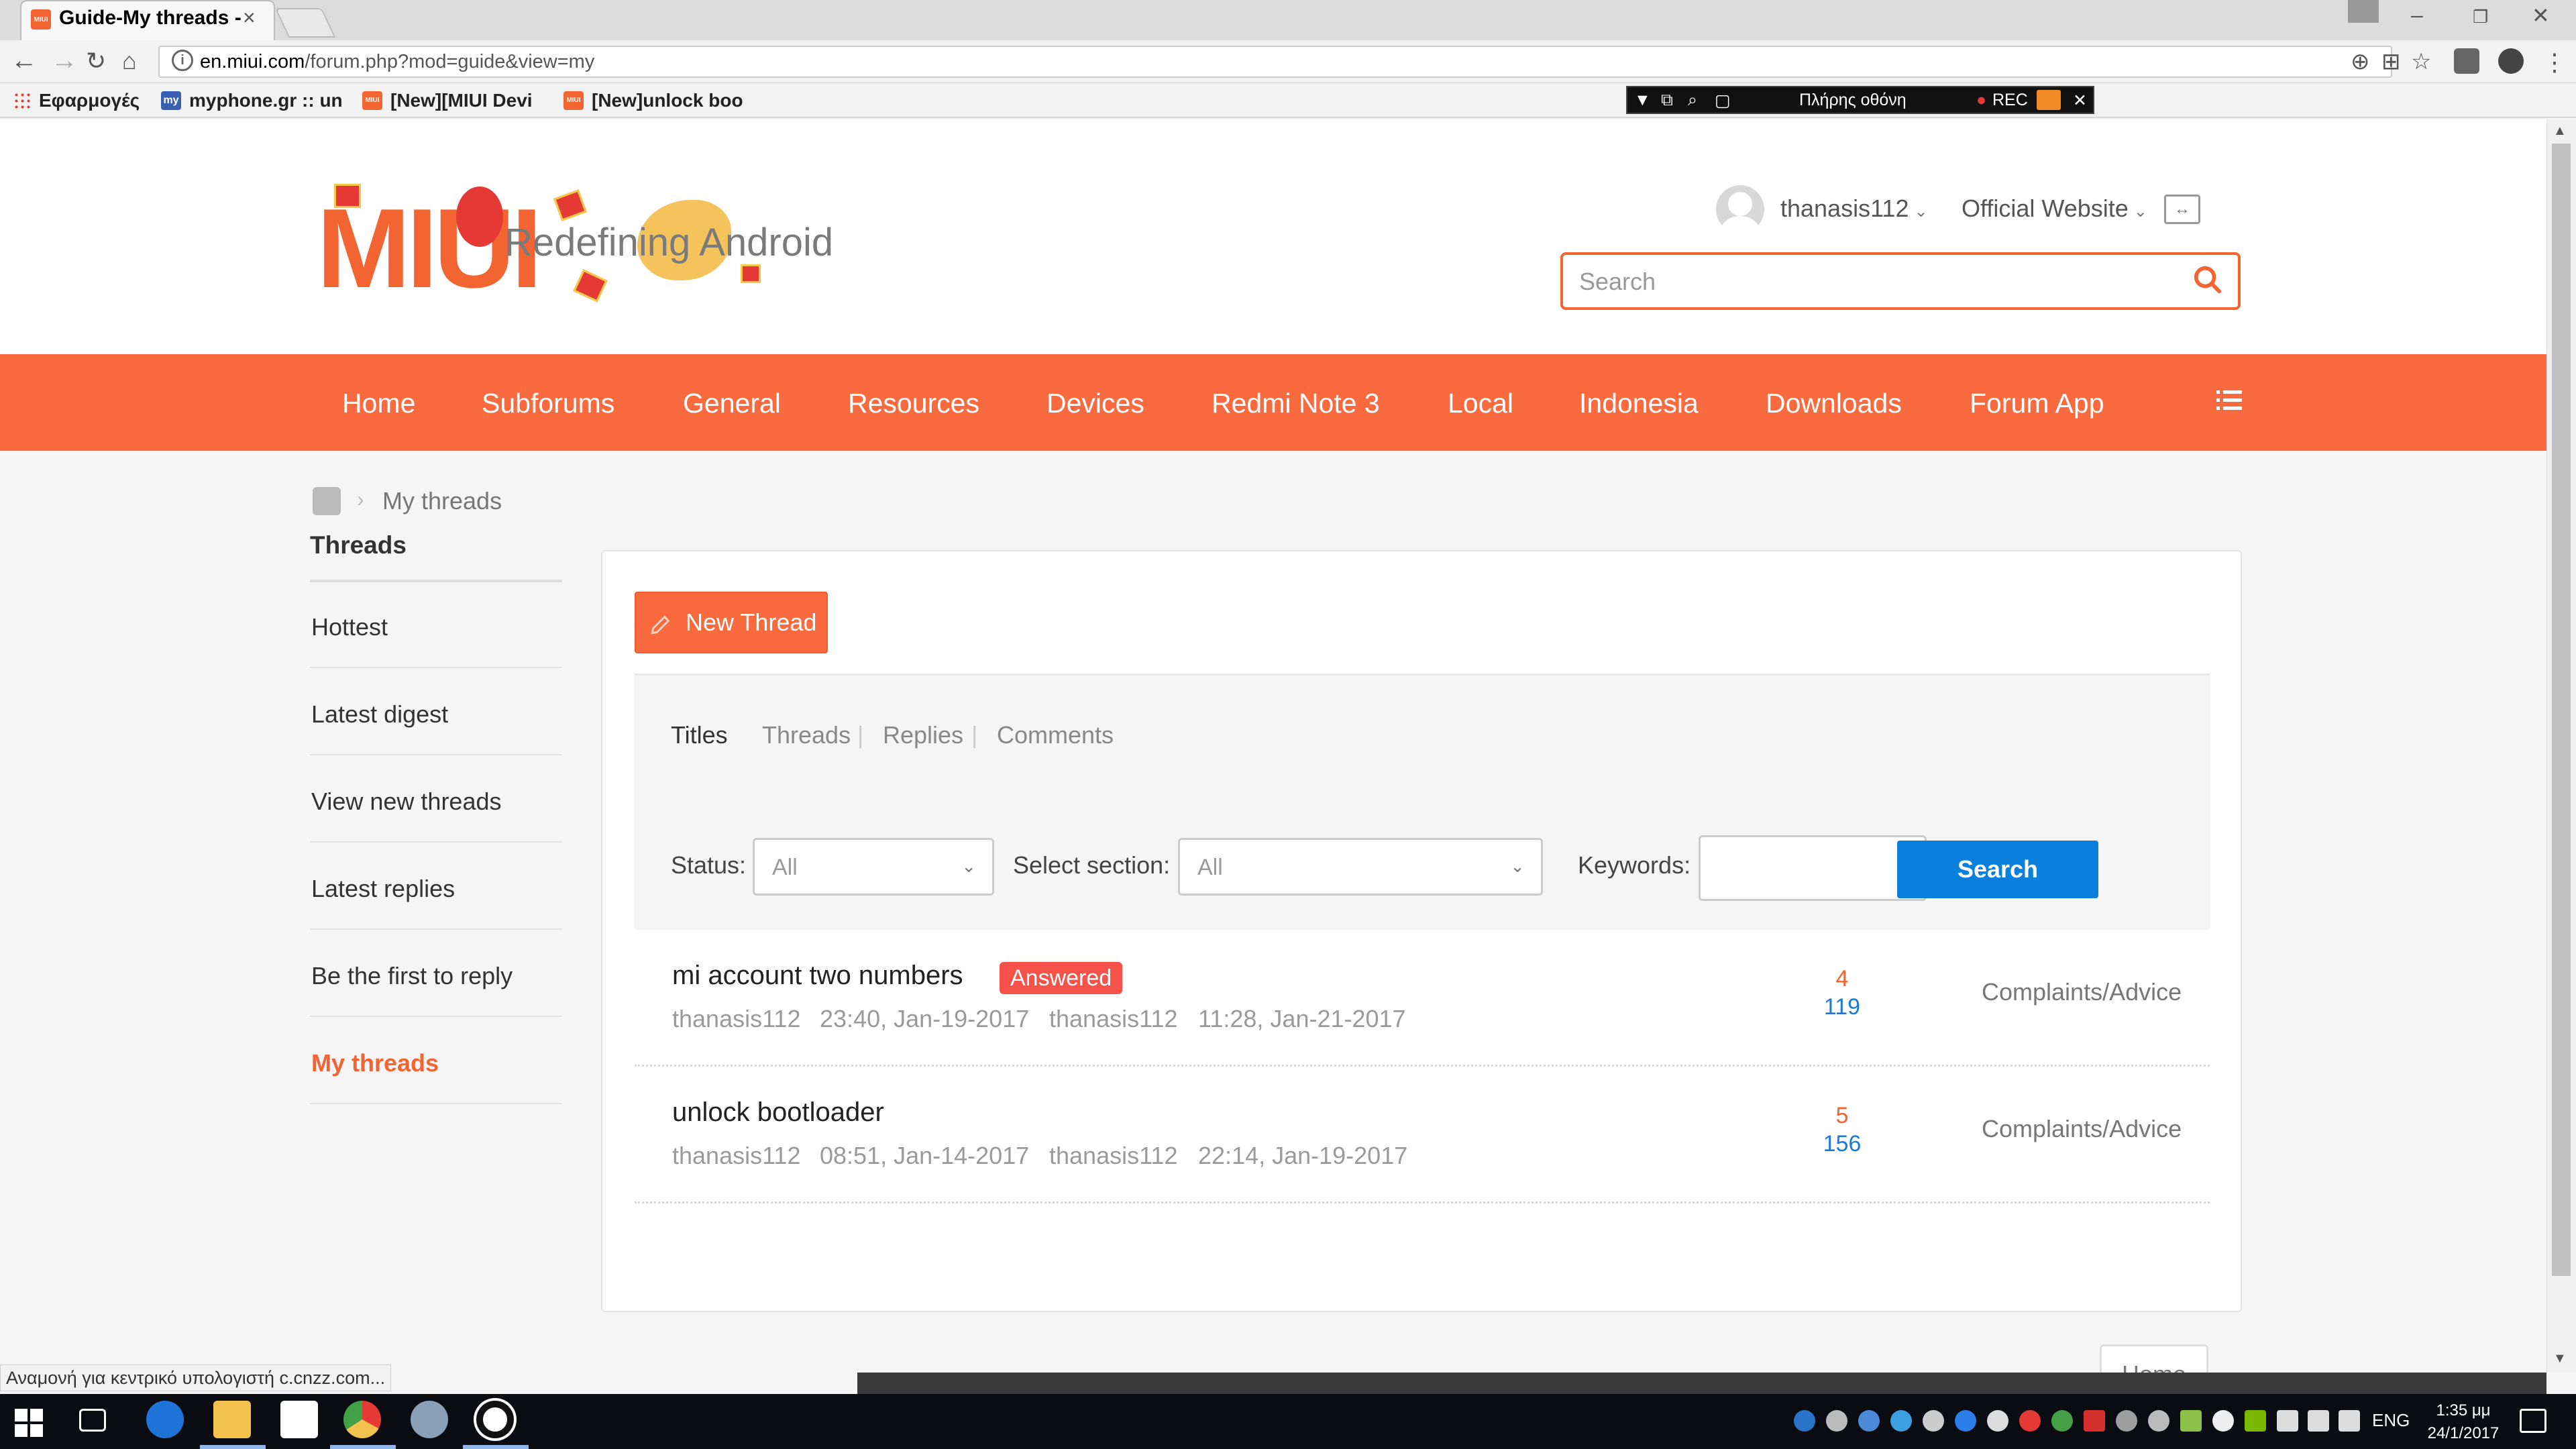 This screenshot has height=1449, width=2576. I want to click on translate-icon: ⊞, so click(2391, 61).